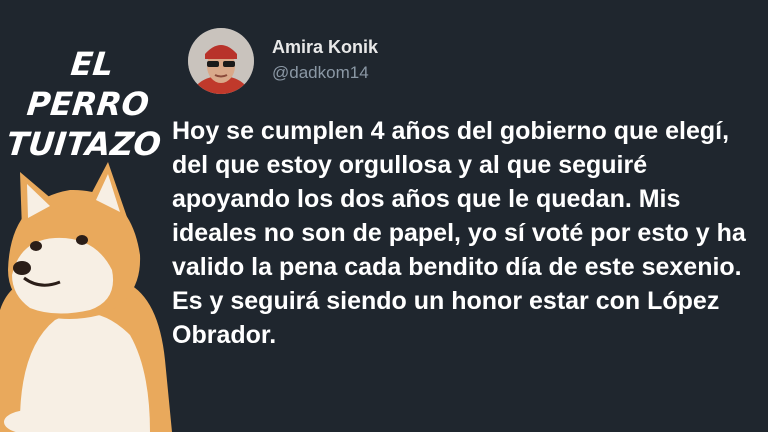  What do you see at coordinates (325, 47) in the screenshot?
I see `author-name: Amira Konik` at bounding box center [325, 47].